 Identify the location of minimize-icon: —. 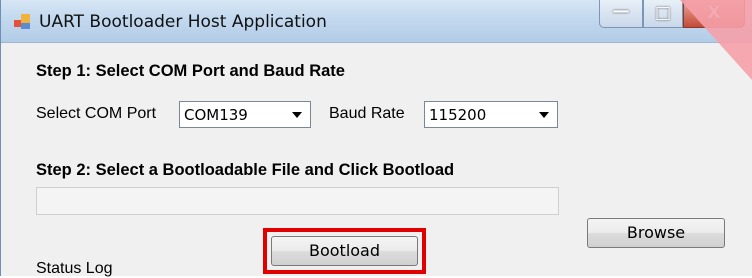
(621, 11).